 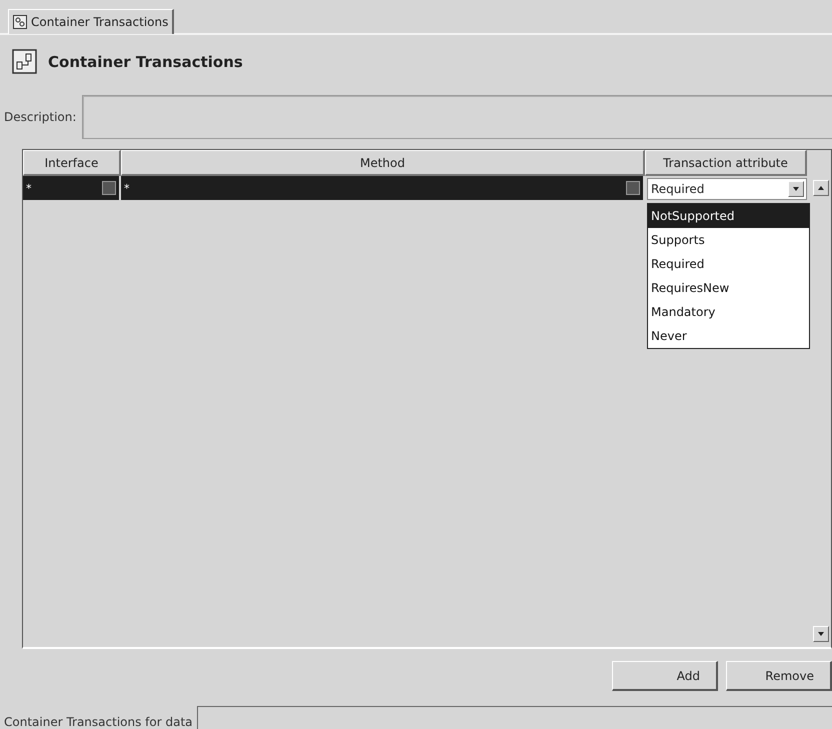 I want to click on up-arrow-icon, so click(x=821, y=188).